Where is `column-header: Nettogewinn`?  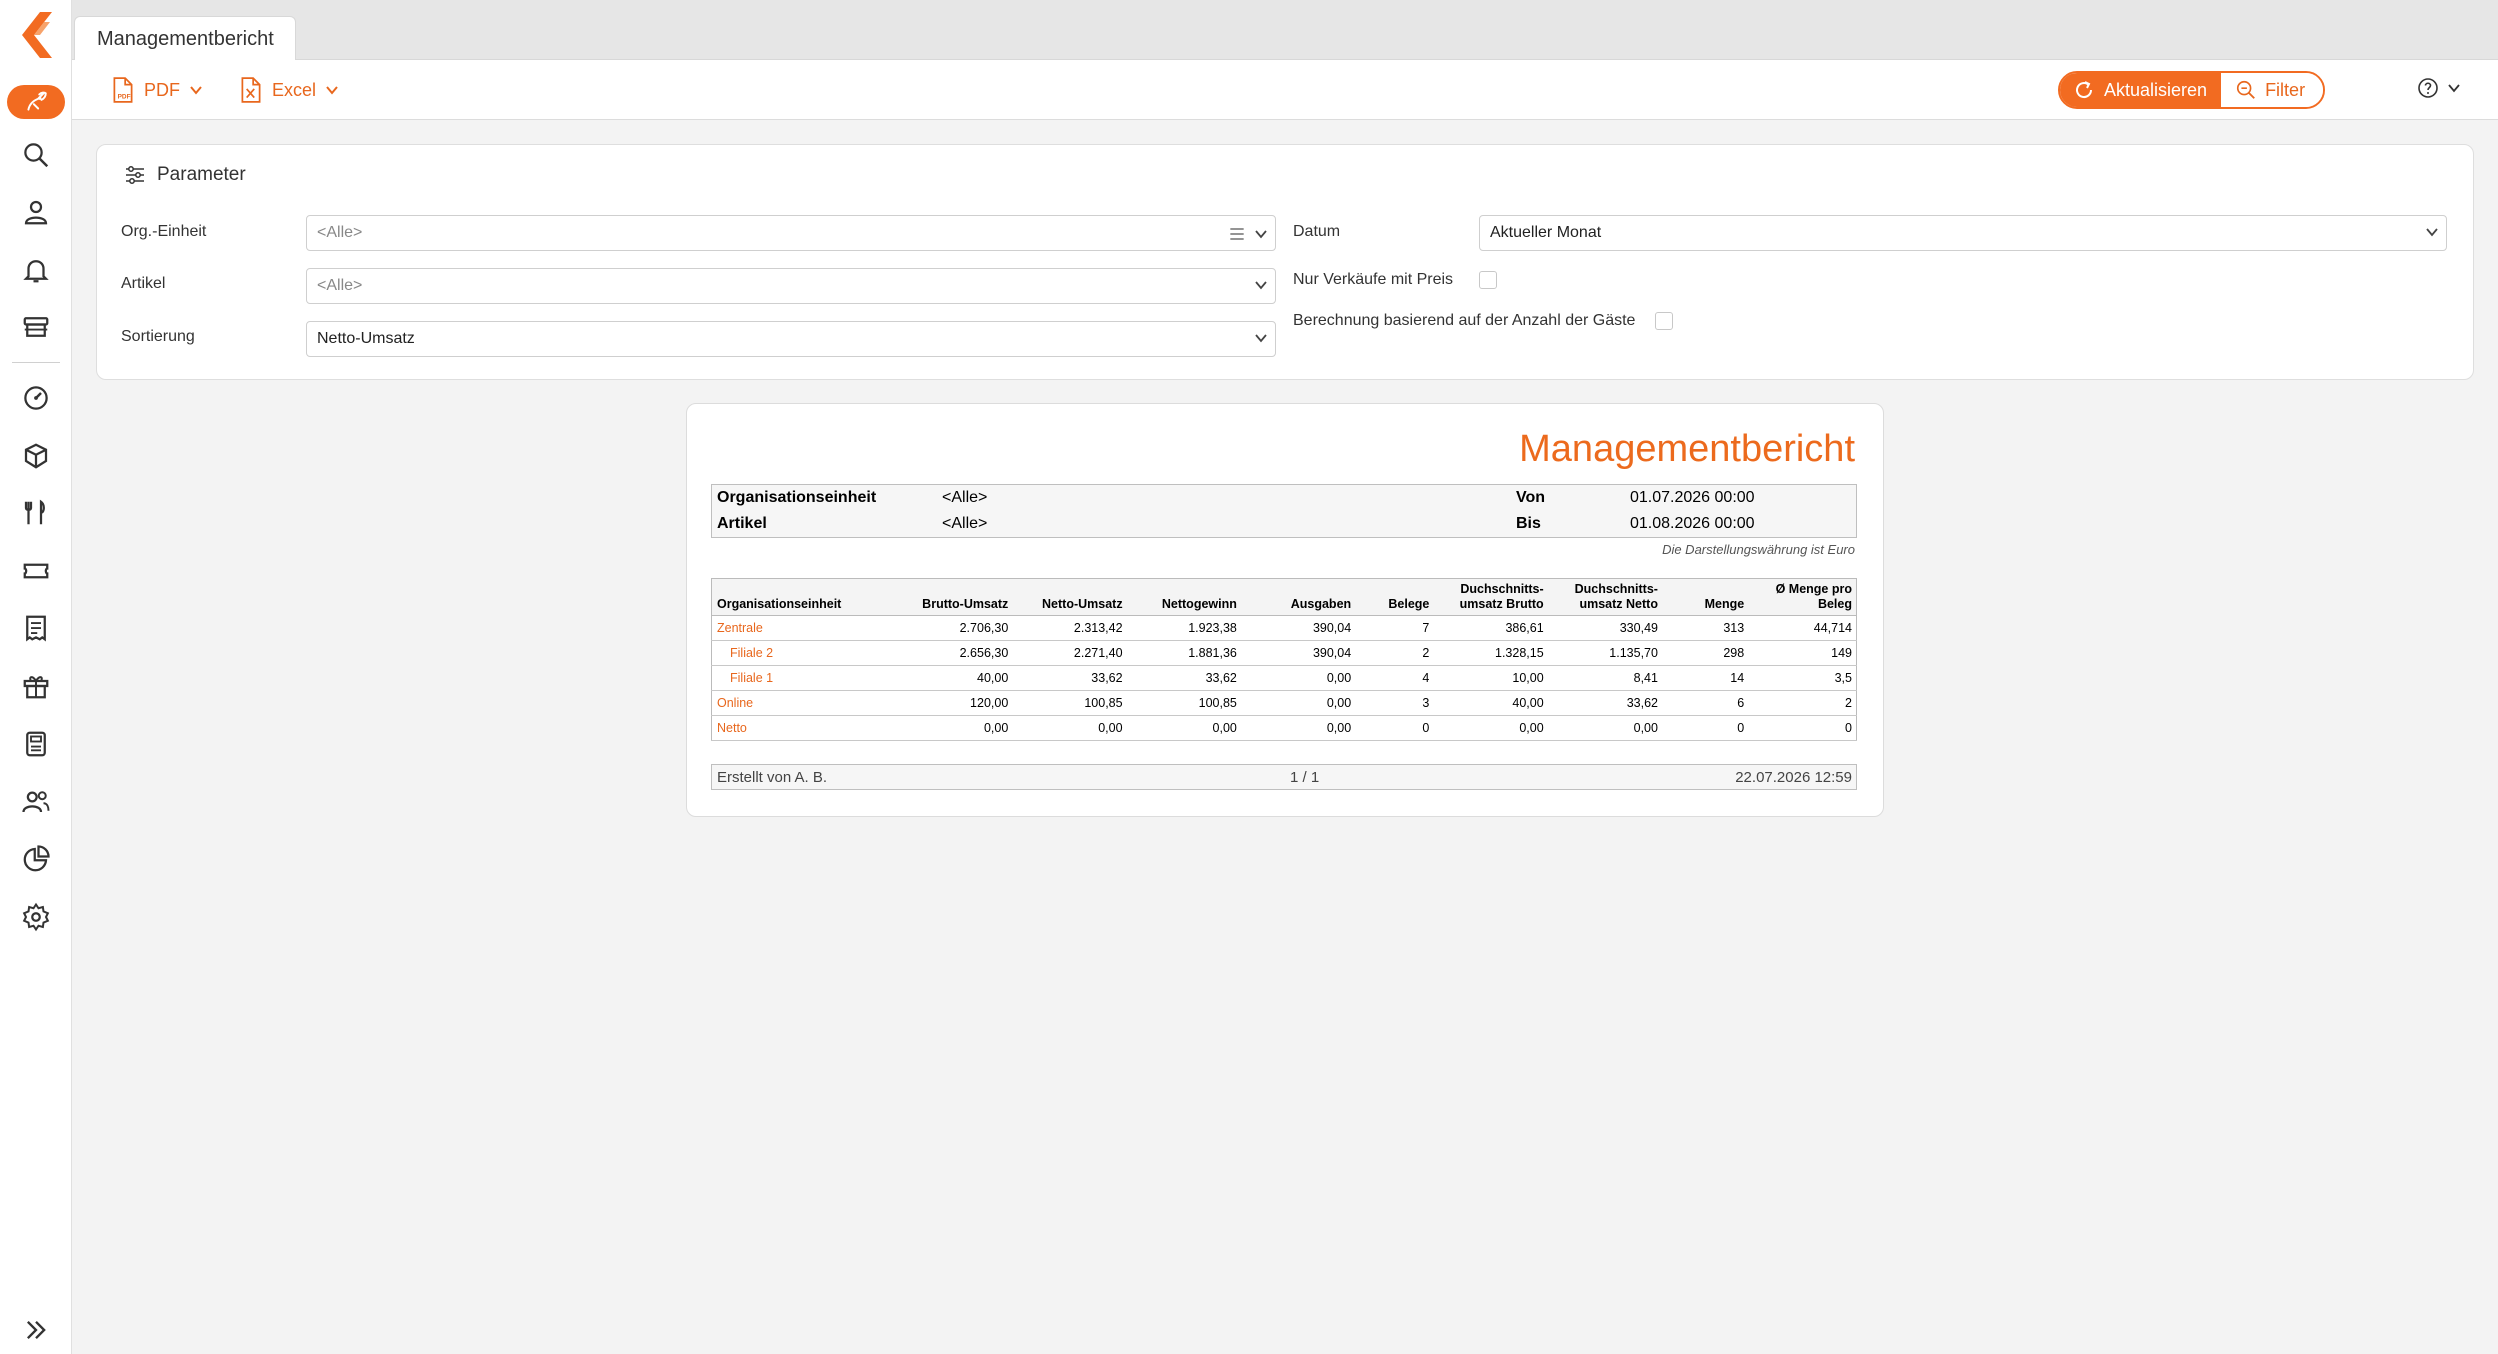 column-header: Nettogewinn is located at coordinates (1183, 597).